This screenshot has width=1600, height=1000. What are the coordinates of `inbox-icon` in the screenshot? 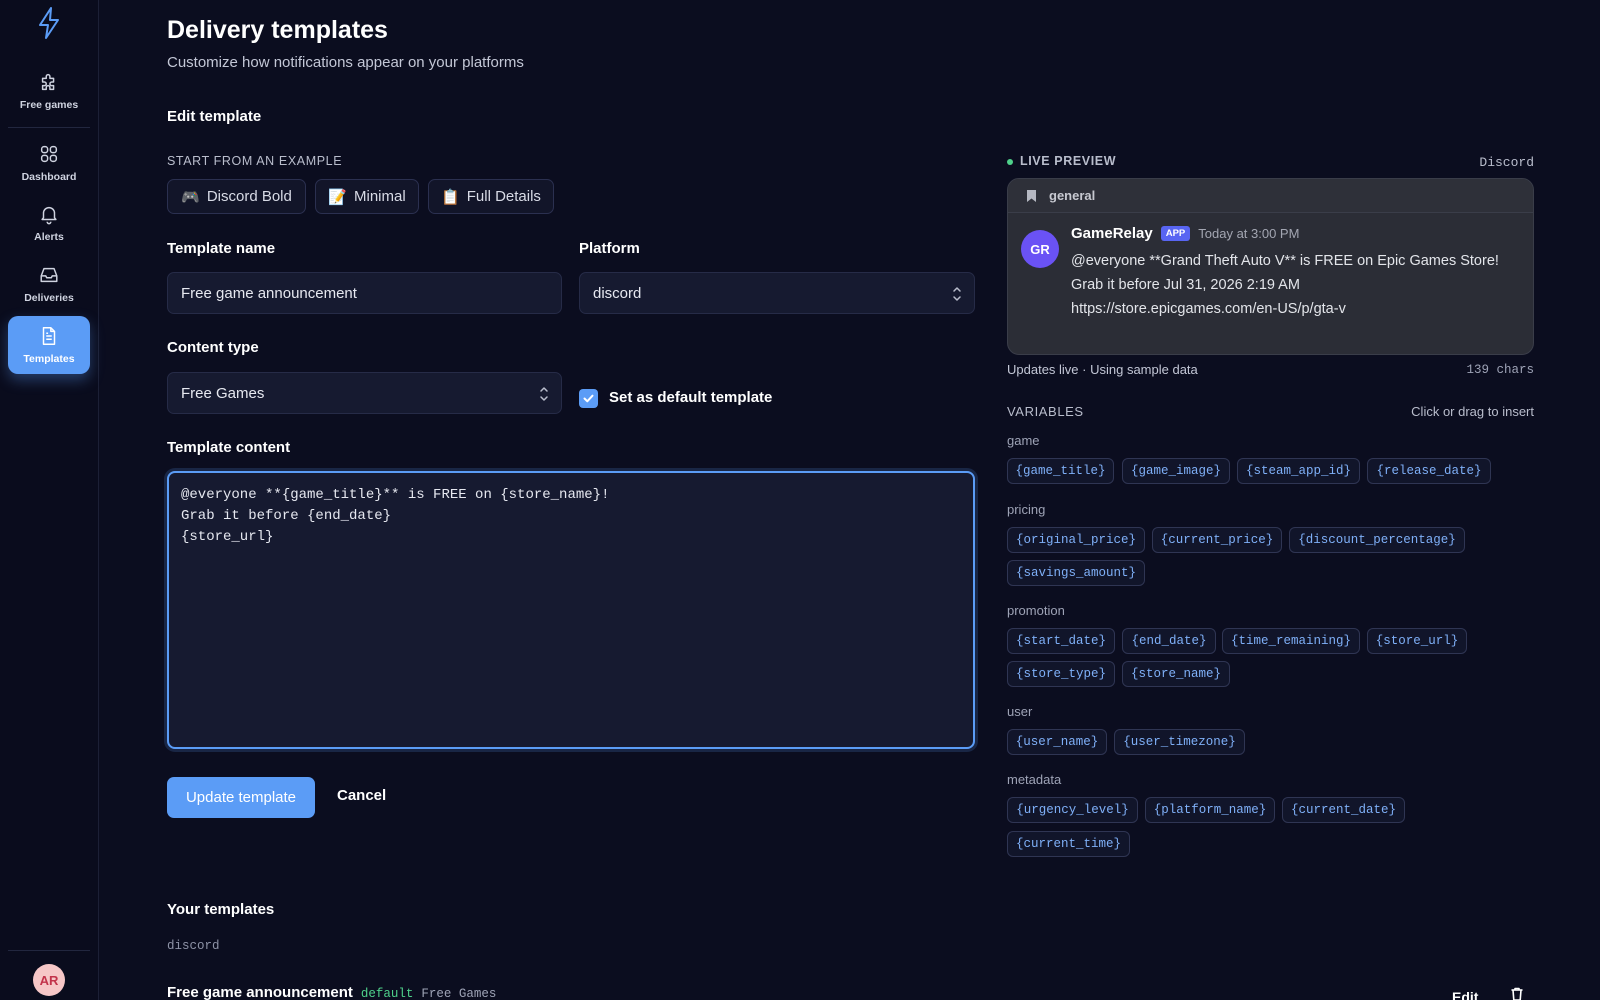 It's located at (49, 275).